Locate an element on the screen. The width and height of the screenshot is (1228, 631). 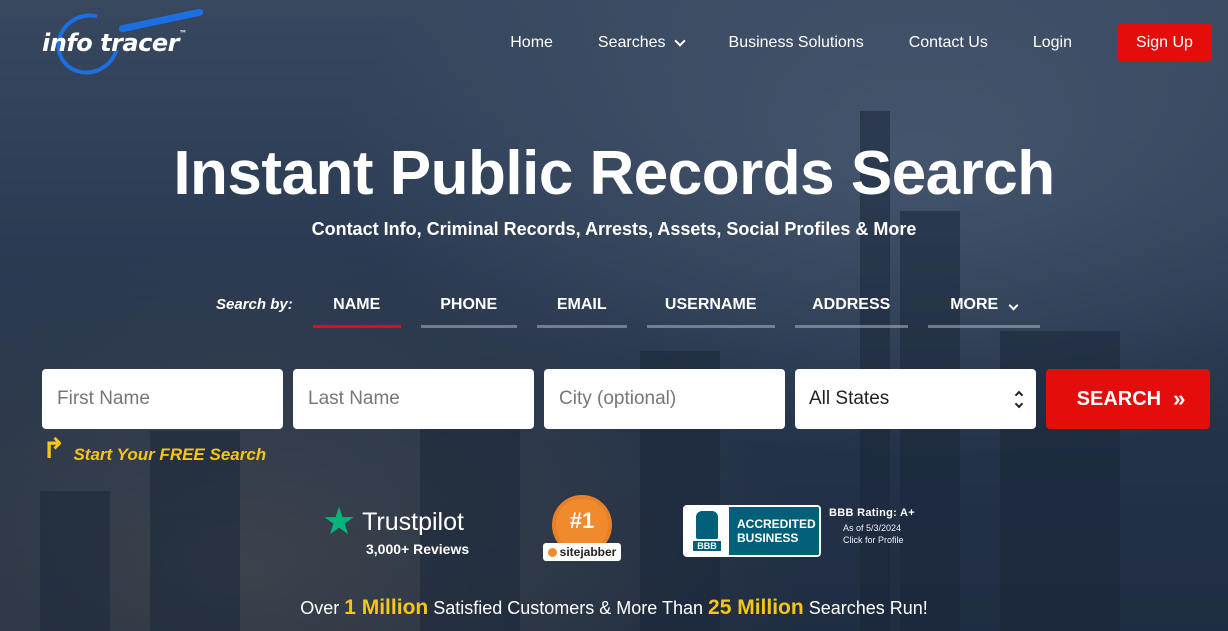
nav-searches: Searches is located at coordinates (642, 43).